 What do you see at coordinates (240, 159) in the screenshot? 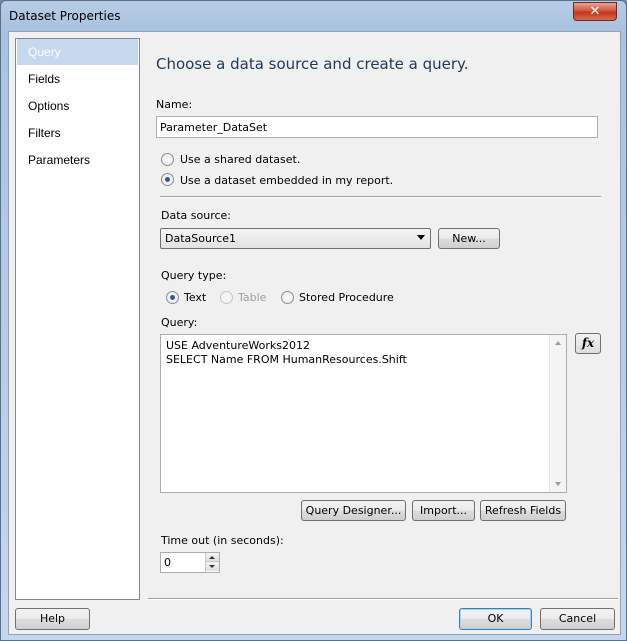
I see `radio-shared-label: Use a shared dataset.` at bounding box center [240, 159].